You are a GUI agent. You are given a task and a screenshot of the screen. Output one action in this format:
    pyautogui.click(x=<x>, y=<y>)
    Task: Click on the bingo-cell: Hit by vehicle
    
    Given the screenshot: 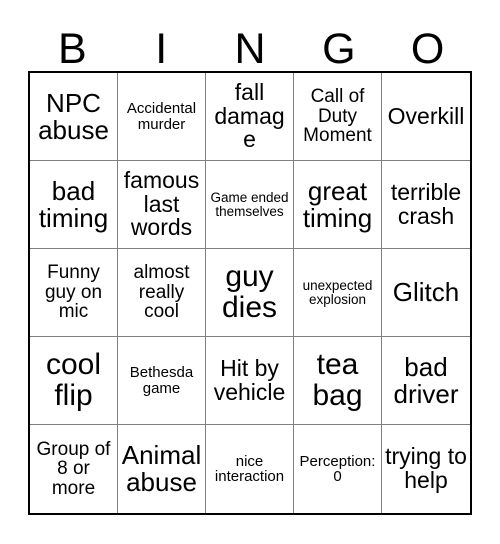 What is the action you would take?
    pyautogui.click(x=250, y=381)
    